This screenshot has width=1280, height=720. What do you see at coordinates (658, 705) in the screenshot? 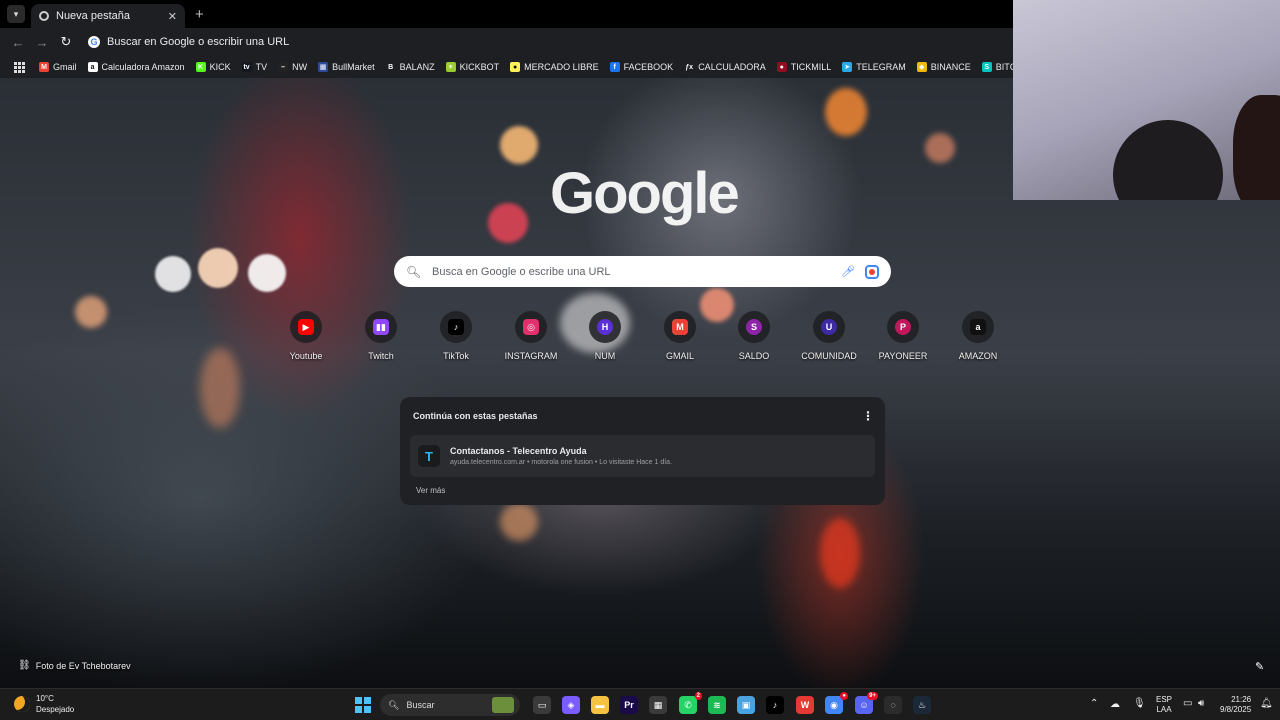
I see `taskbar-app-store: ▦` at bounding box center [658, 705].